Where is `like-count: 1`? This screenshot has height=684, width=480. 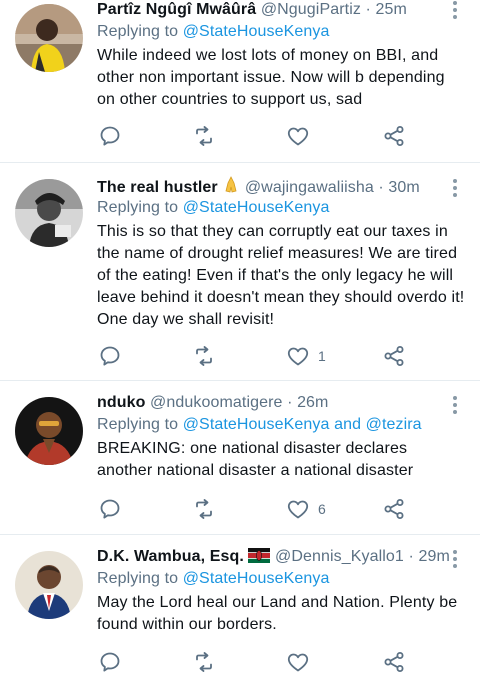
like-count: 1 is located at coordinates (322, 356).